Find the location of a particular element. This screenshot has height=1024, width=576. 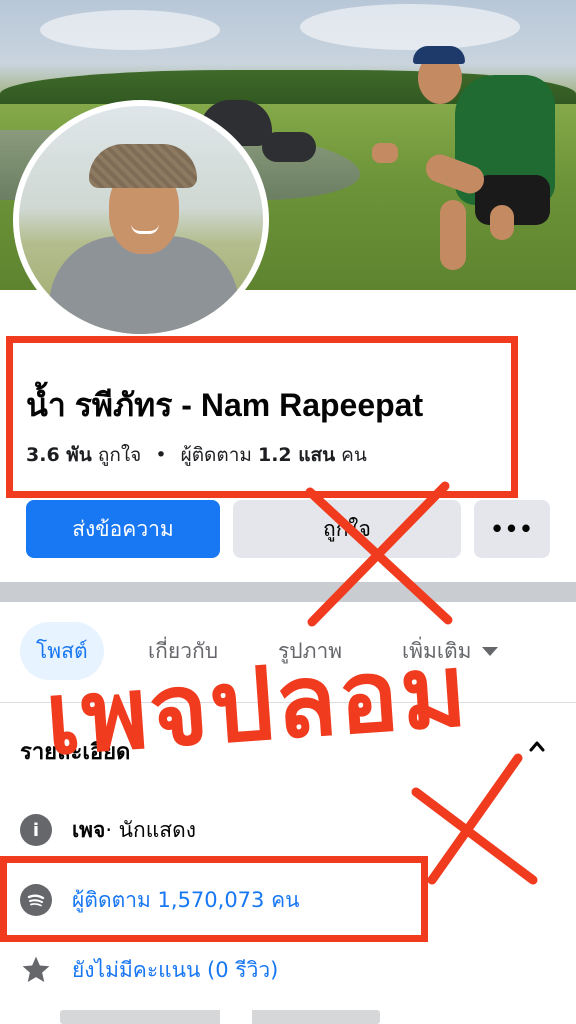

star-icon is located at coordinates (36, 969).